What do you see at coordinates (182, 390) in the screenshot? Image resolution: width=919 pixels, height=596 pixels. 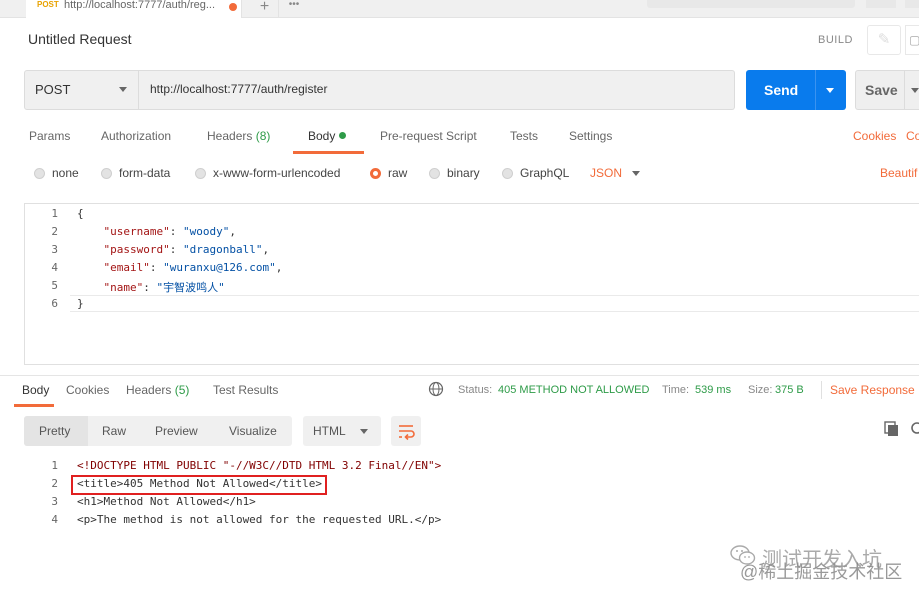 I see `resp-headers-count: (5)` at bounding box center [182, 390].